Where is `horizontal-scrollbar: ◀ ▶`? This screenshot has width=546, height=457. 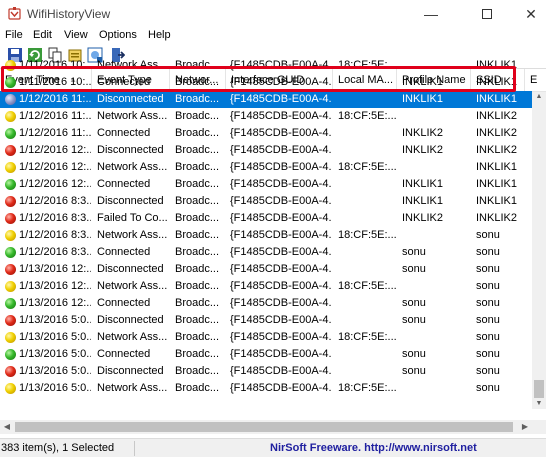 horizontal-scrollbar: ◀ ▶ is located at coordinates (273, 427).